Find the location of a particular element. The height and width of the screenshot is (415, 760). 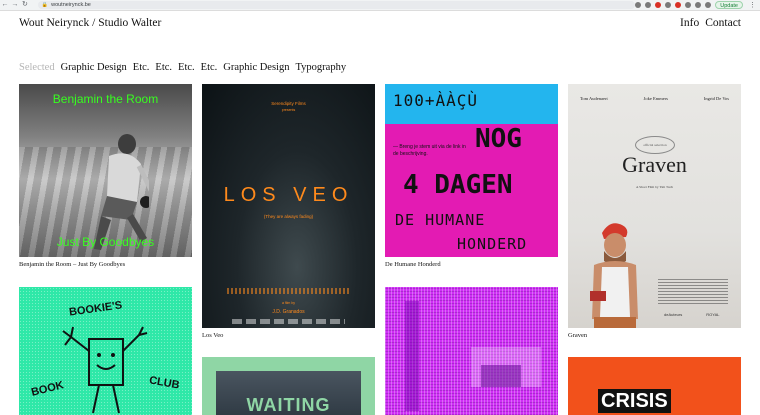

more-menu-icon: ⋮ is located at coordinates (752, 5).